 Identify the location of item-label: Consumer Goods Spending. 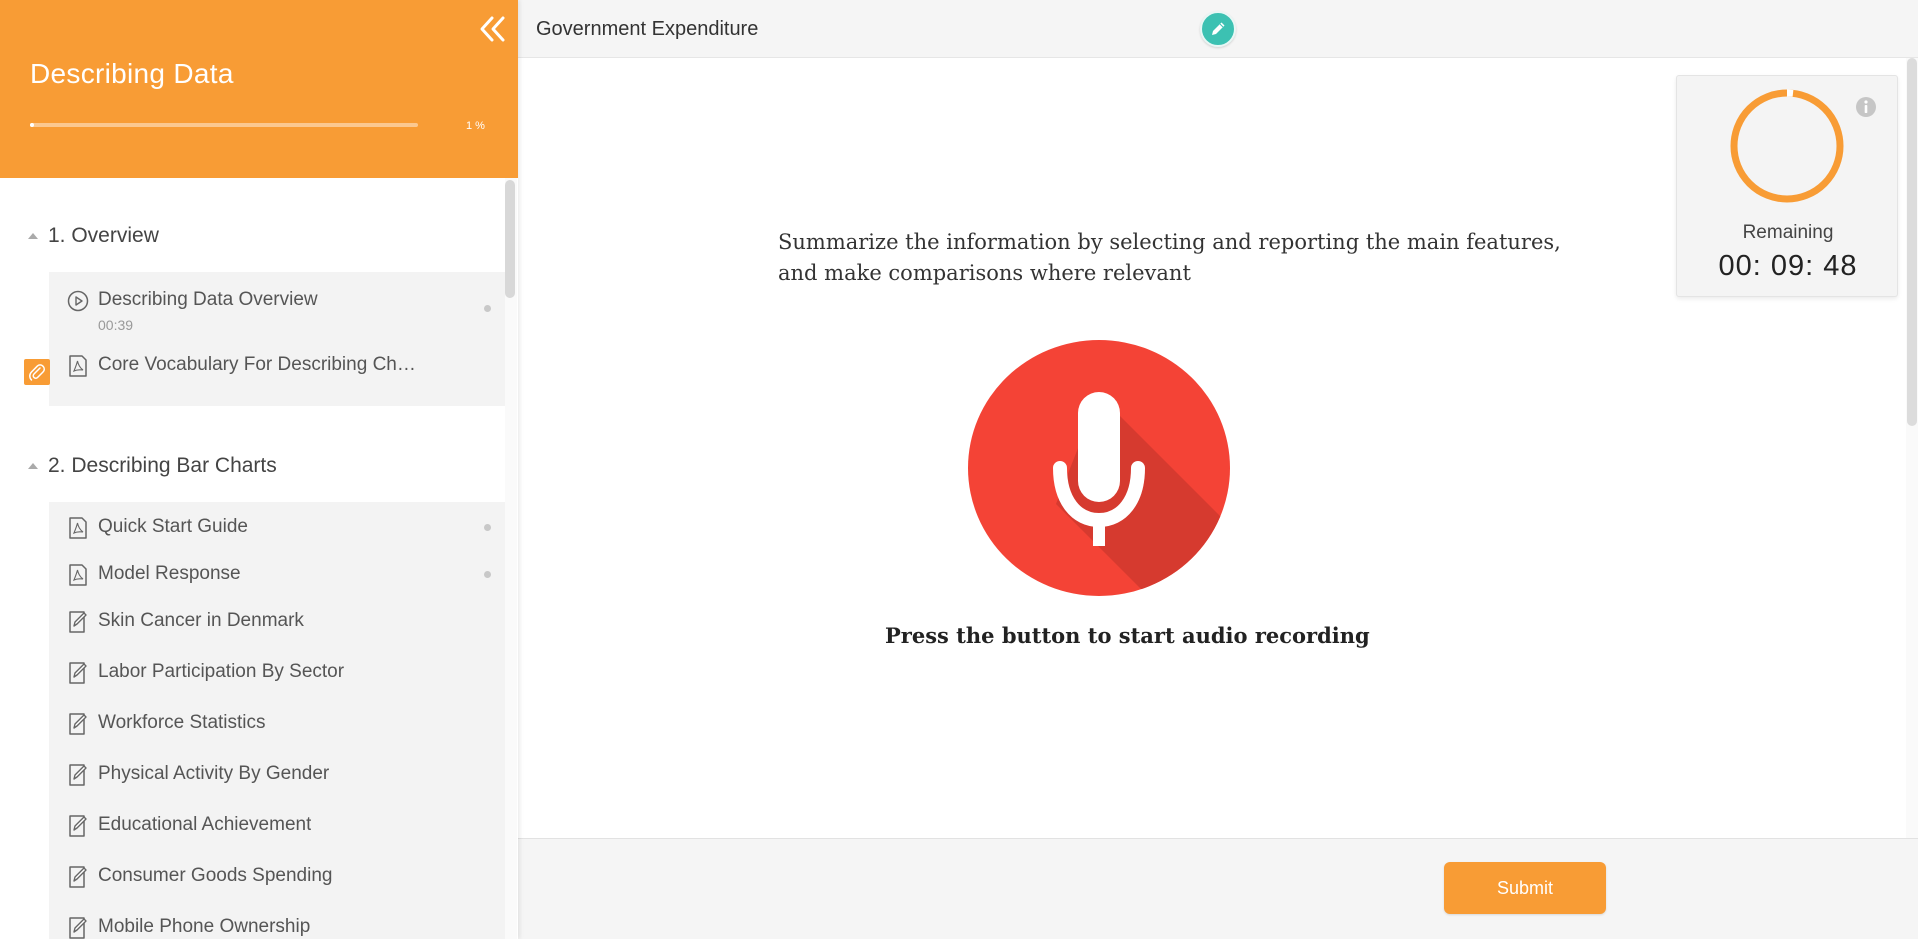
(215, 875).